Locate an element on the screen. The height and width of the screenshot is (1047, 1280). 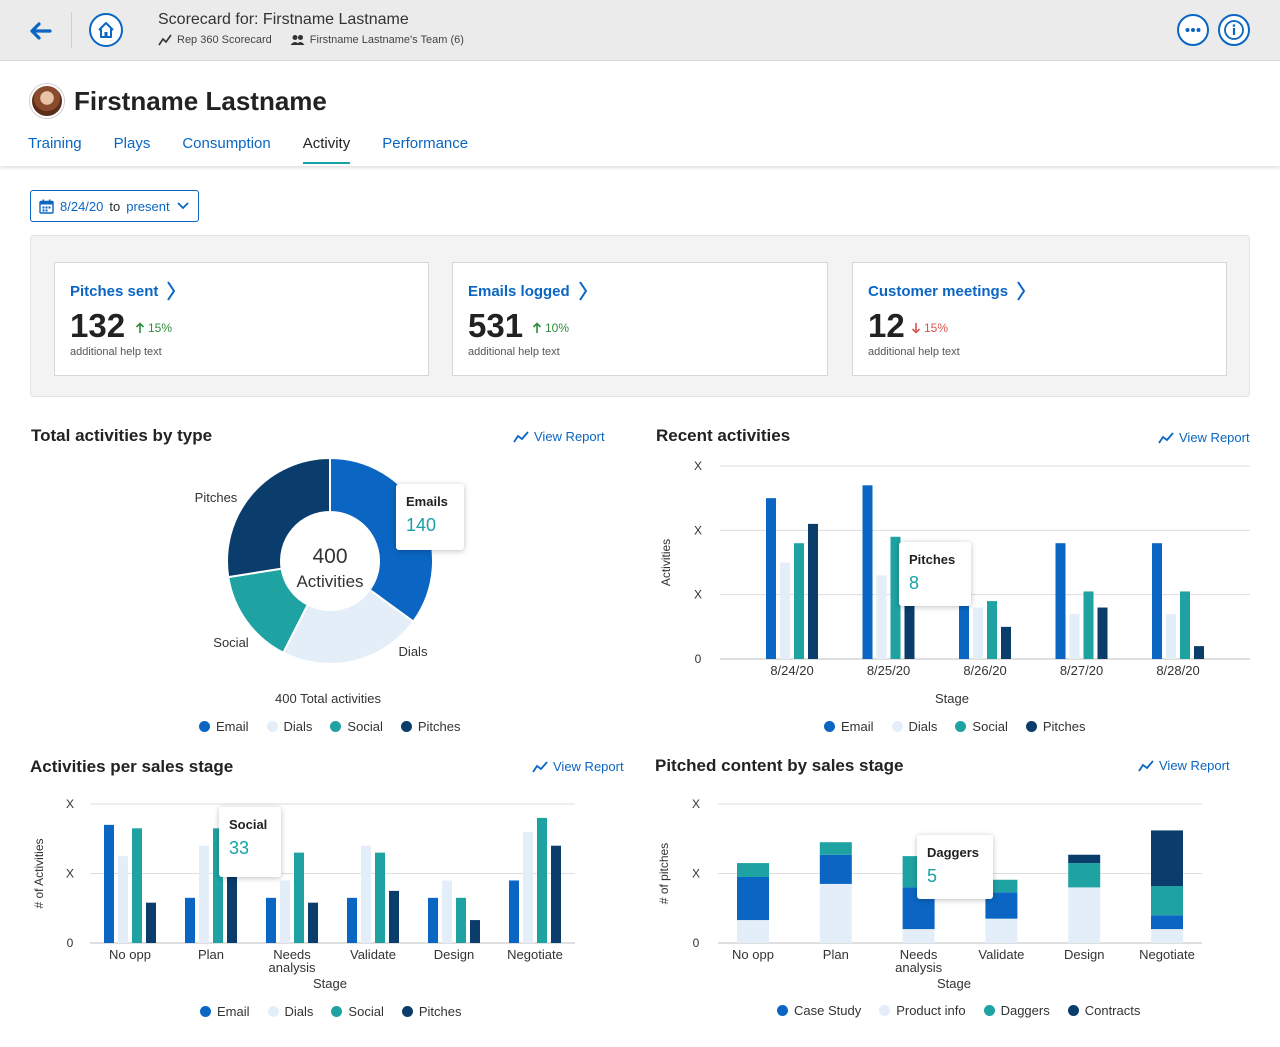
more-options-button is located at coordinates (1193, 30).